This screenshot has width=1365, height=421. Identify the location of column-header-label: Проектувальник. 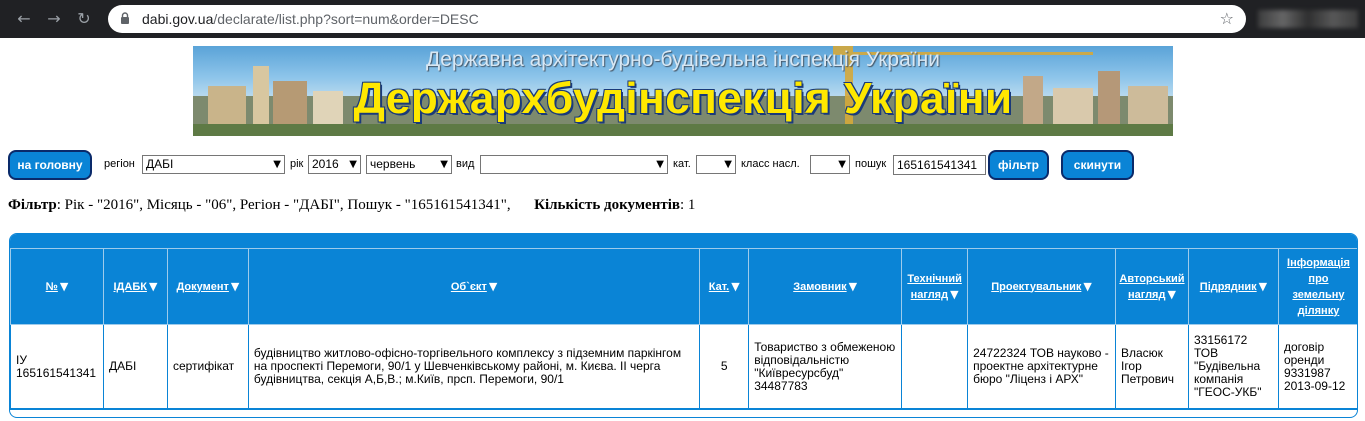
(1036, 286).